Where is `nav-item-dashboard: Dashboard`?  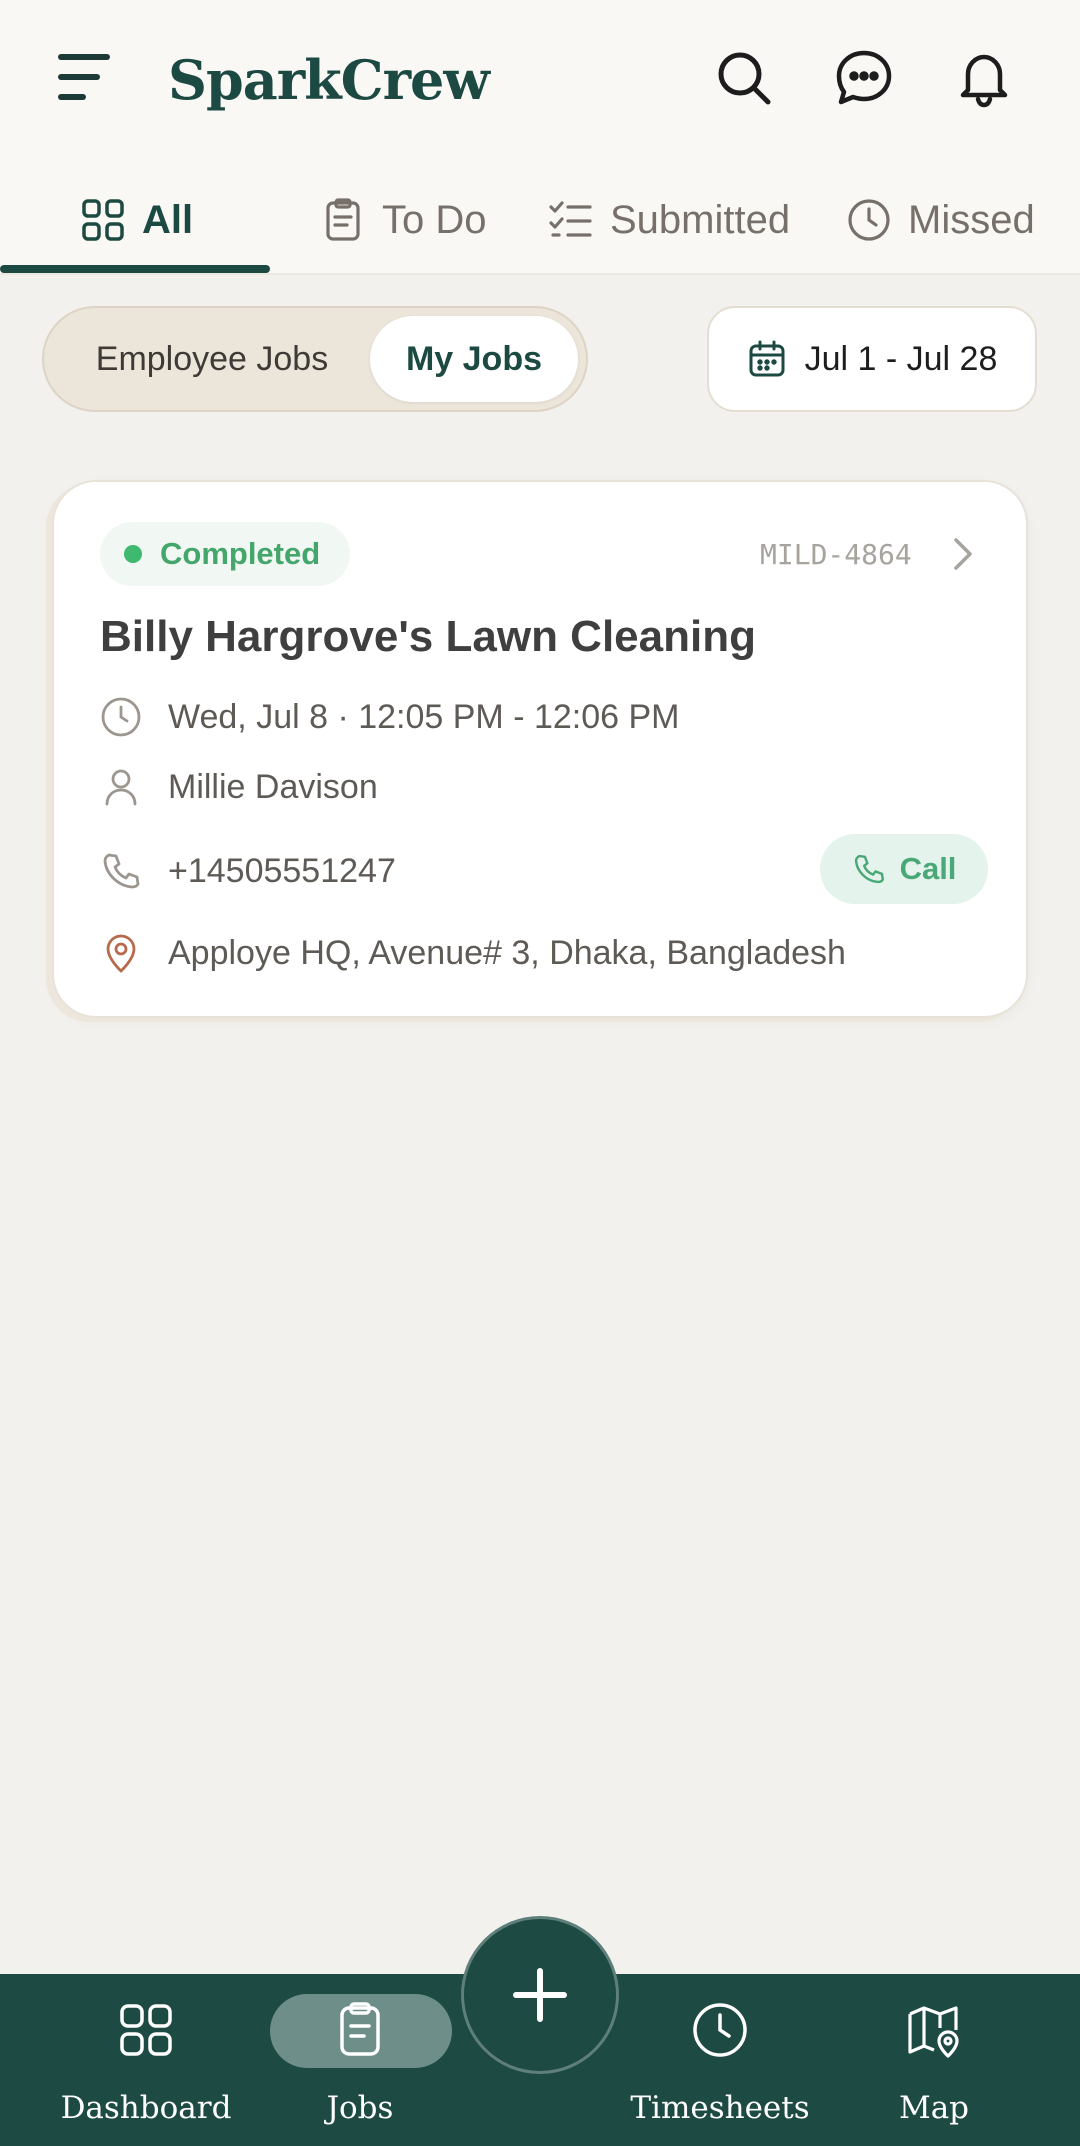 nav-item-dashboard: Dashboard is located at coordinates (146, 2060).